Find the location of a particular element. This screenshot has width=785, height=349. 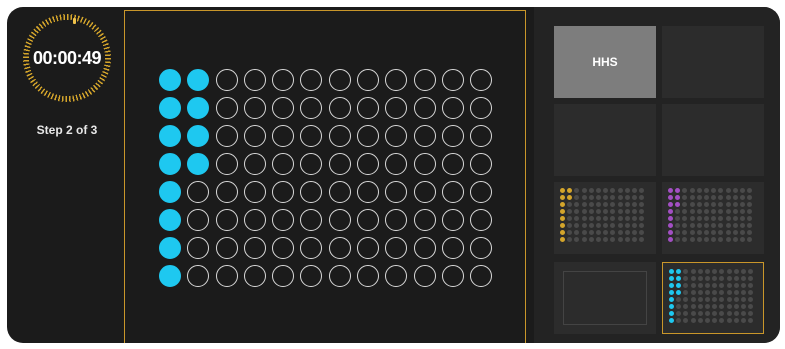

tile-hhs: HHS is located at coordinates (605, 62).